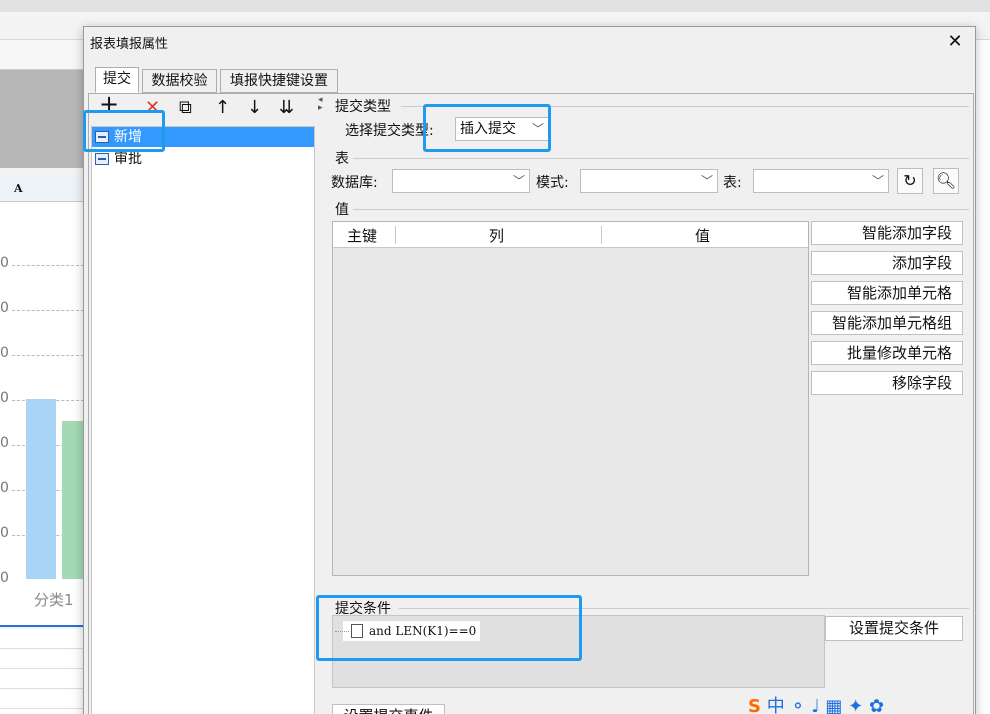  What do you see at coordinates (461, 181) in the screenshot?
I see `database-select: ﹀` at bounding box center [461, 181].